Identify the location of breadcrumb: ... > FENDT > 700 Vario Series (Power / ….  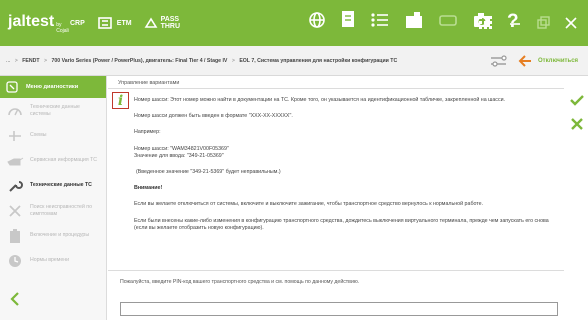
(294, 61).